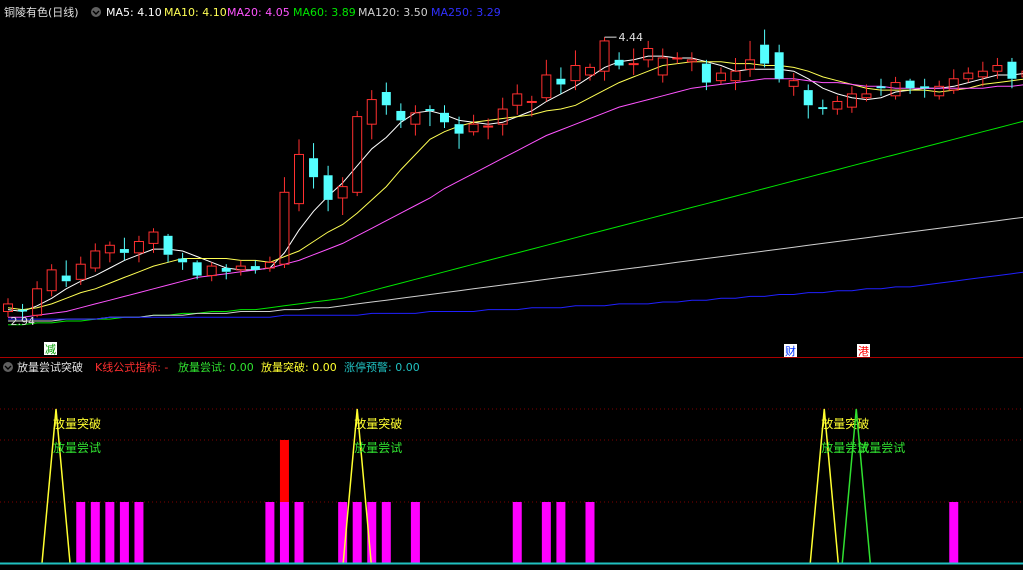 The width and height of the screenshot is (1023, 570). I want to click on signal-spike-breakout, so click(56, 486).